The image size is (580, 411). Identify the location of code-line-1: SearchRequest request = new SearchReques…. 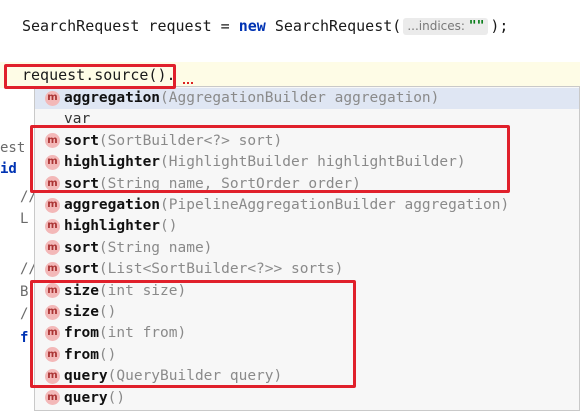
(265, 26).